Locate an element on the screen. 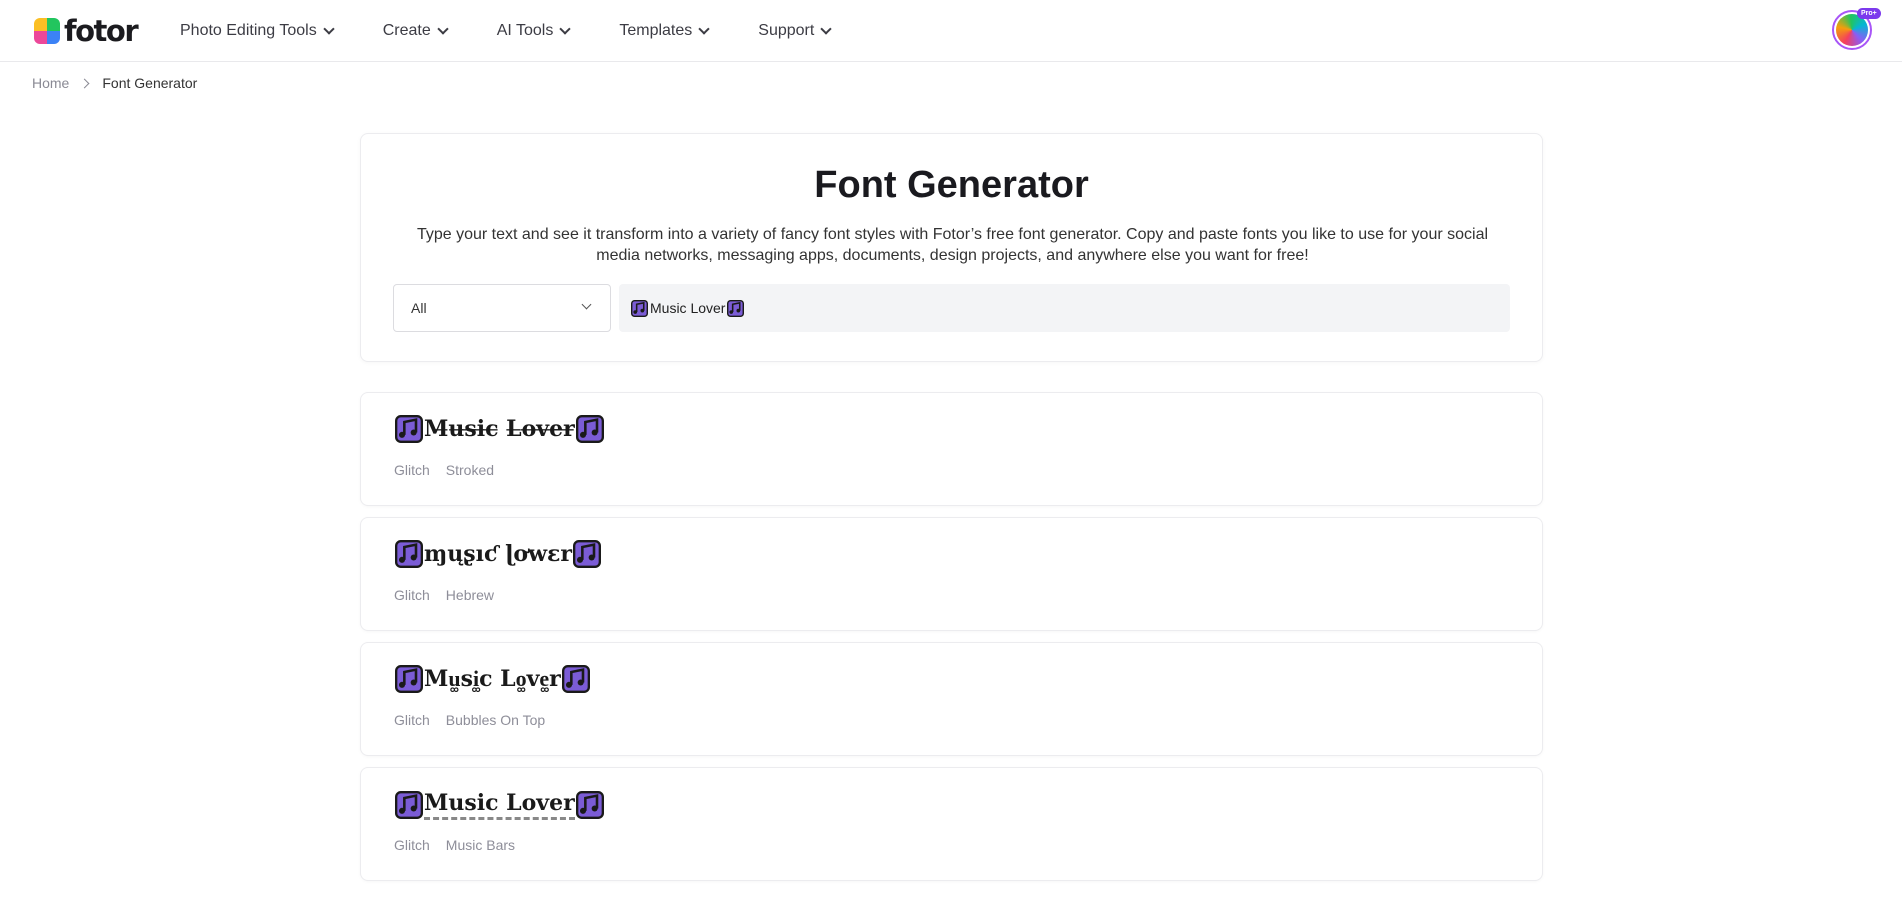 The image size is (1902, 901). fotor-logo: fotor is located at coordinates (86, 30).